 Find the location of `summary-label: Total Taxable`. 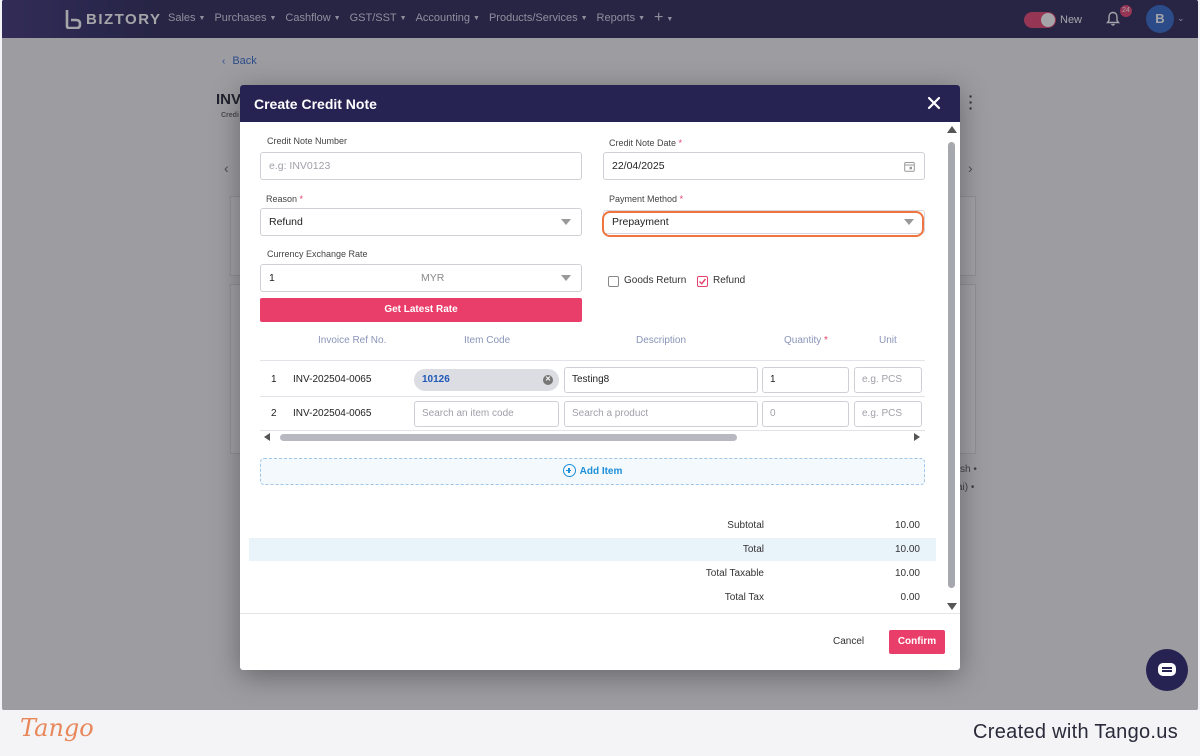

summary-label: Total Taxable is located at coordinates (734, 573).